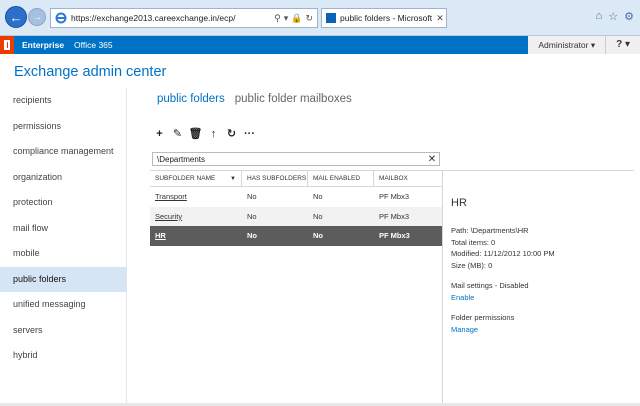 This screenshot has width=640, height=406. I want to click on clear-search-icon: ✕, so click(432, 159).